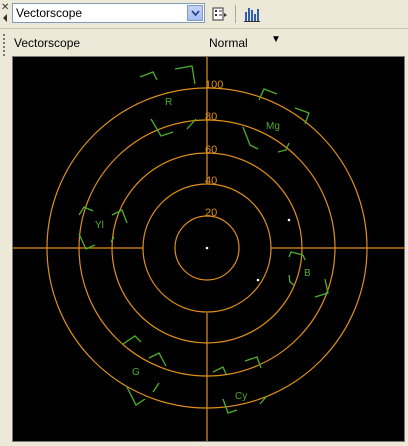 This screenshot has height=446, width=408. Describe the element at coordinates (273, 126) in the screenshot. I see `target-label-mg: Mg` at that location.